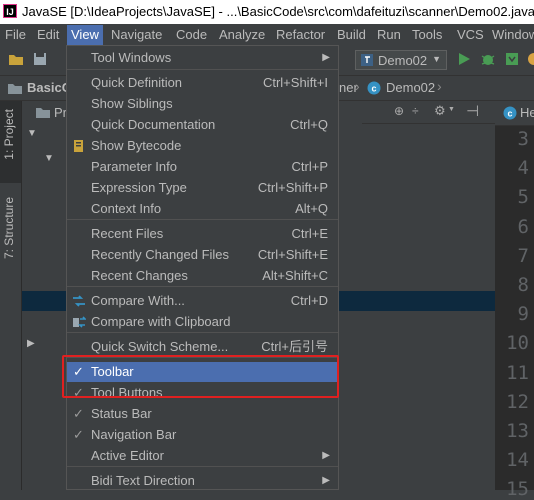 Image resolution: width=534 pixels, height=500 pixels. I want to click on line-number: 11, so click(517, 372).